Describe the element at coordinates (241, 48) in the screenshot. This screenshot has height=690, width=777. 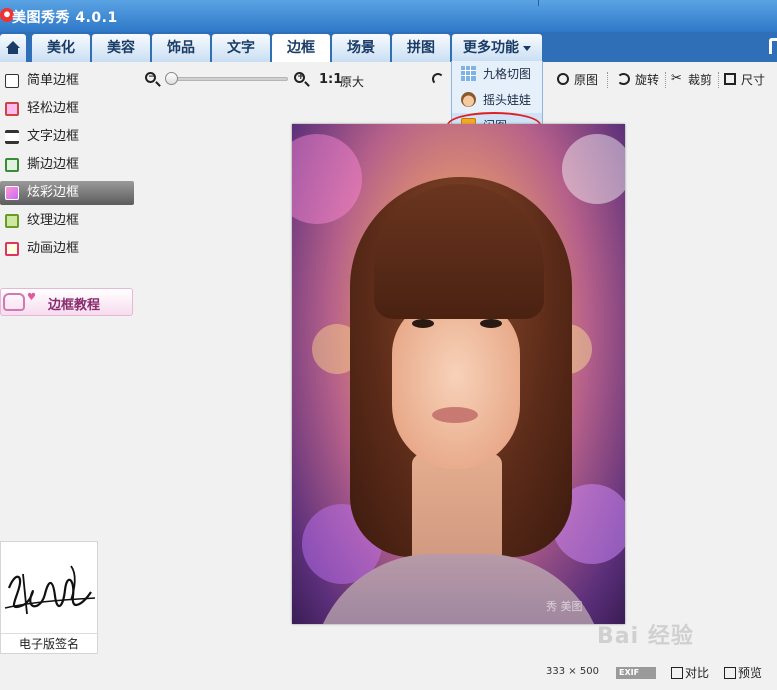
I see `tab-text: 文字` at that location.